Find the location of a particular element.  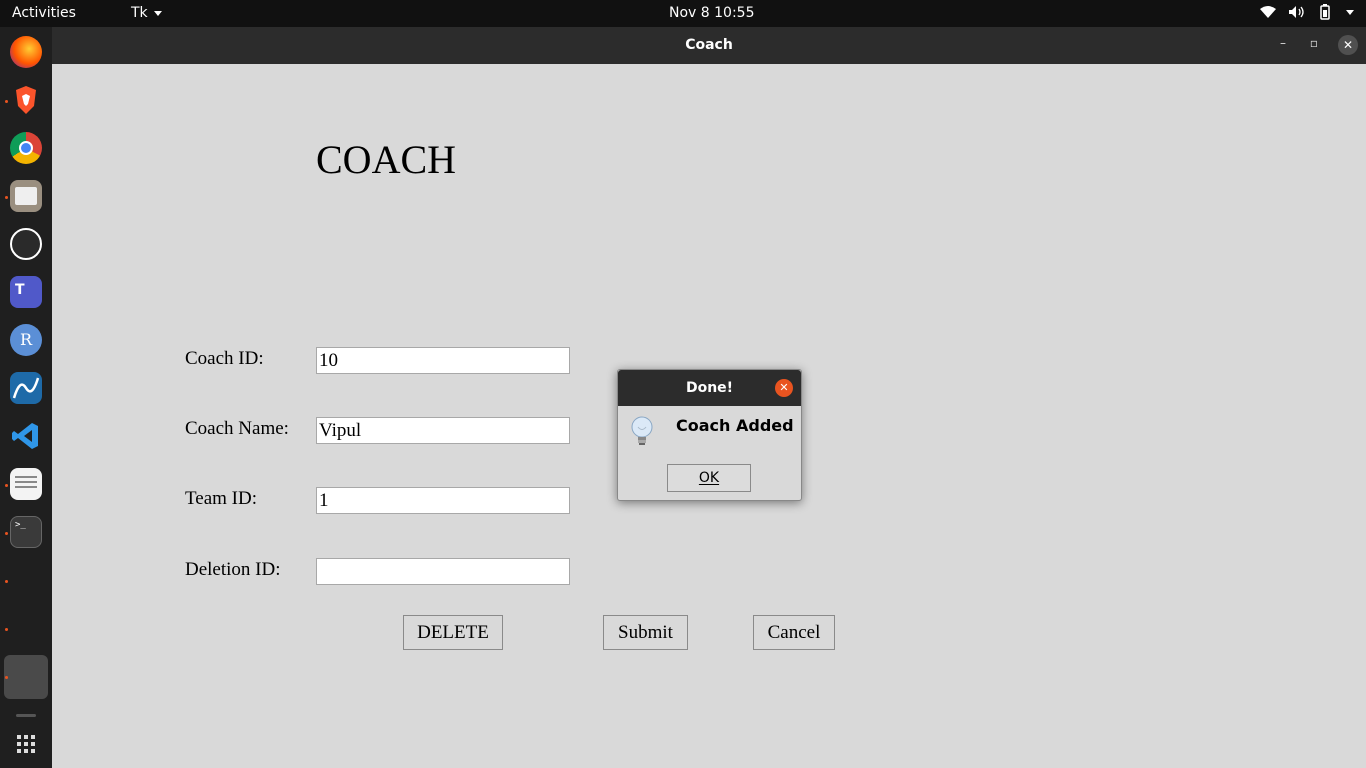

top-bar: Activities Tk Nov 8 10:55 is located at coordinates (683, 13).